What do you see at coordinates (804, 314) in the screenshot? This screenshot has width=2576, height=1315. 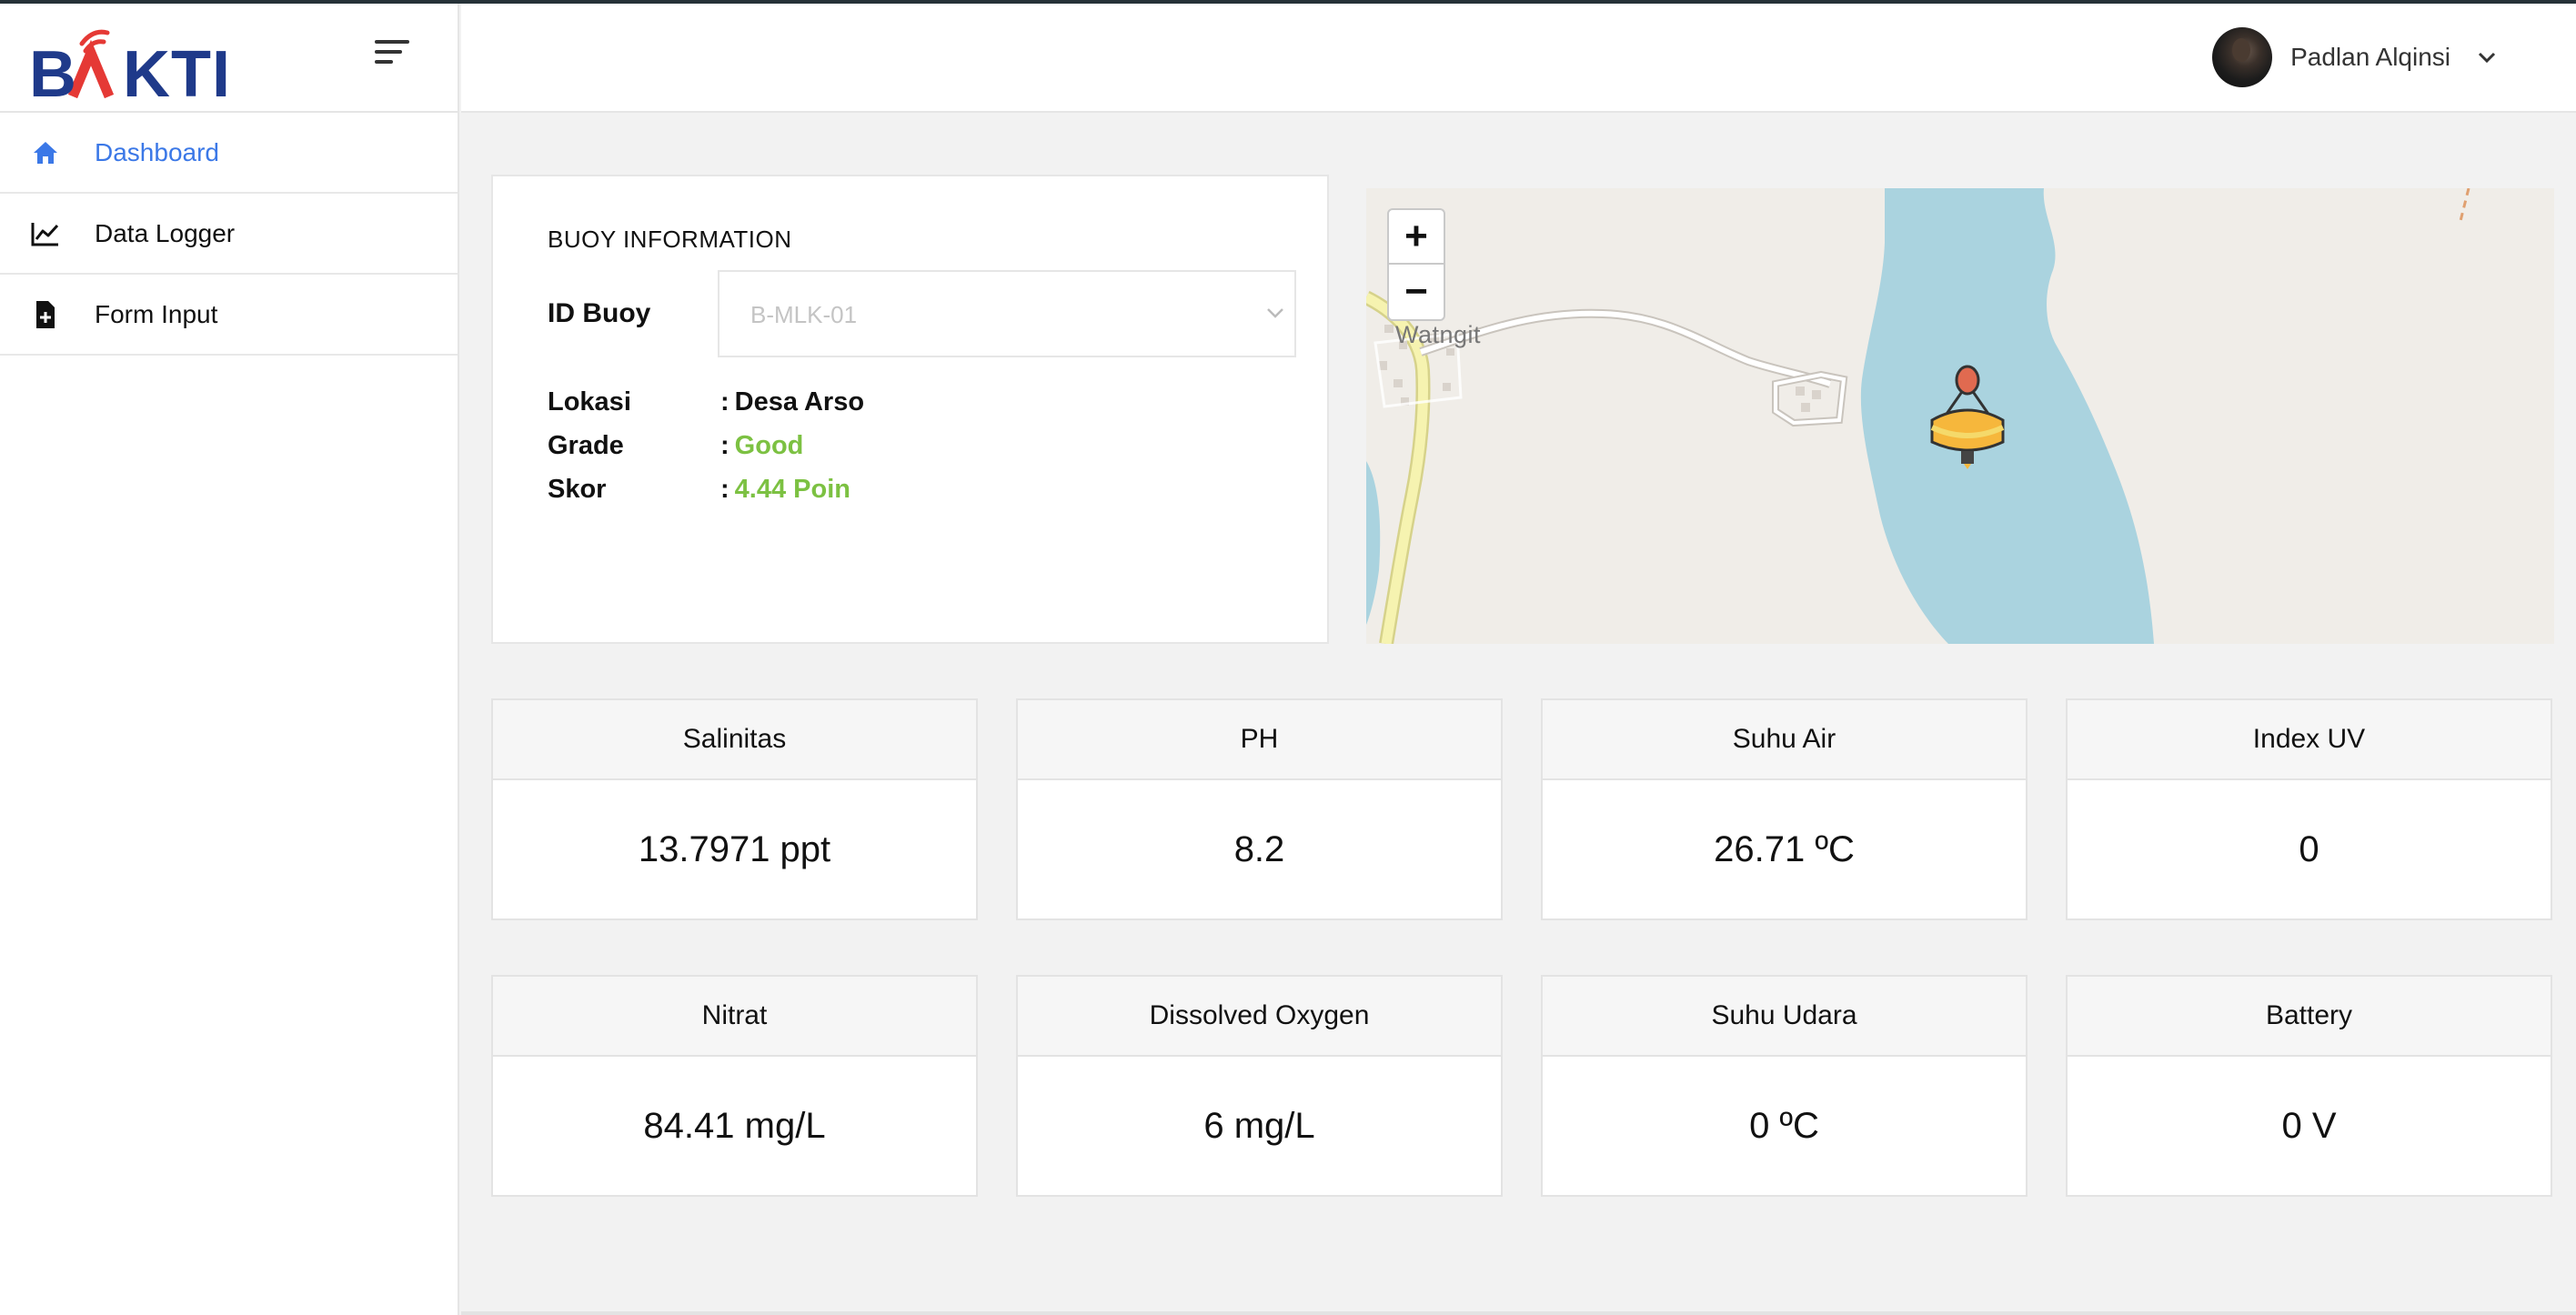 I see `selected-buoy-value: B-MLK-01` at bounding box center [804, 314].